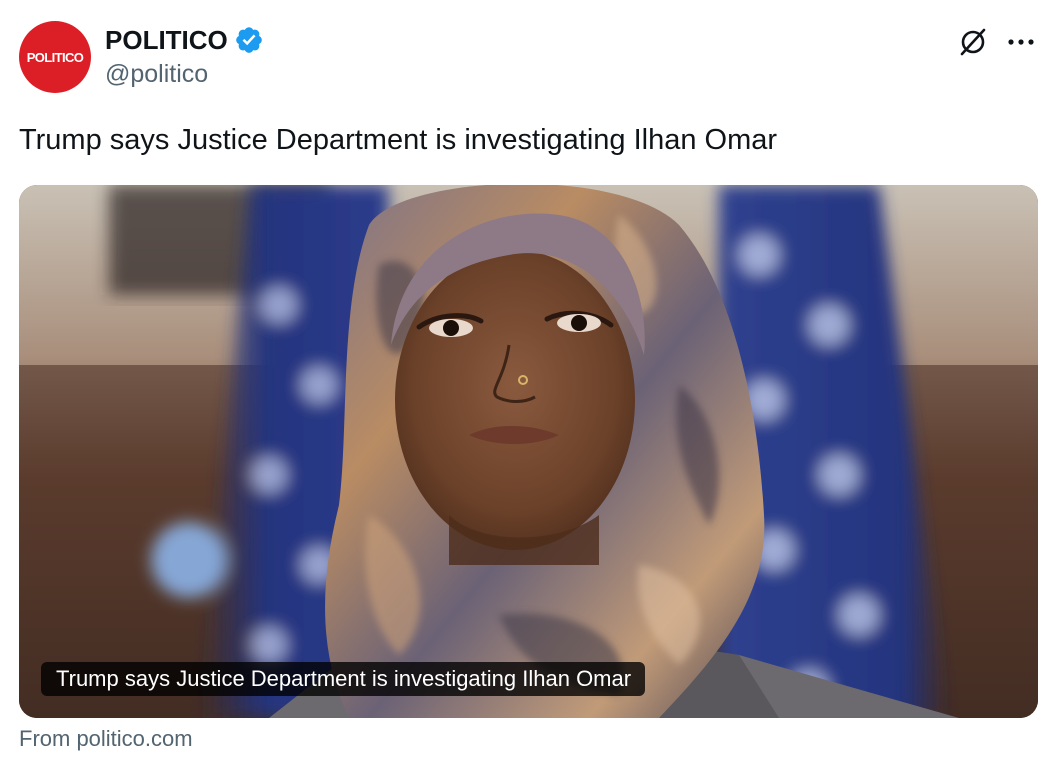 The height and width of the screenshot is (766, 1056). What do you see at coordinates (249, 40) in the screenshot?
I see `verified-badge-icon` at bounding box center [249, 40].